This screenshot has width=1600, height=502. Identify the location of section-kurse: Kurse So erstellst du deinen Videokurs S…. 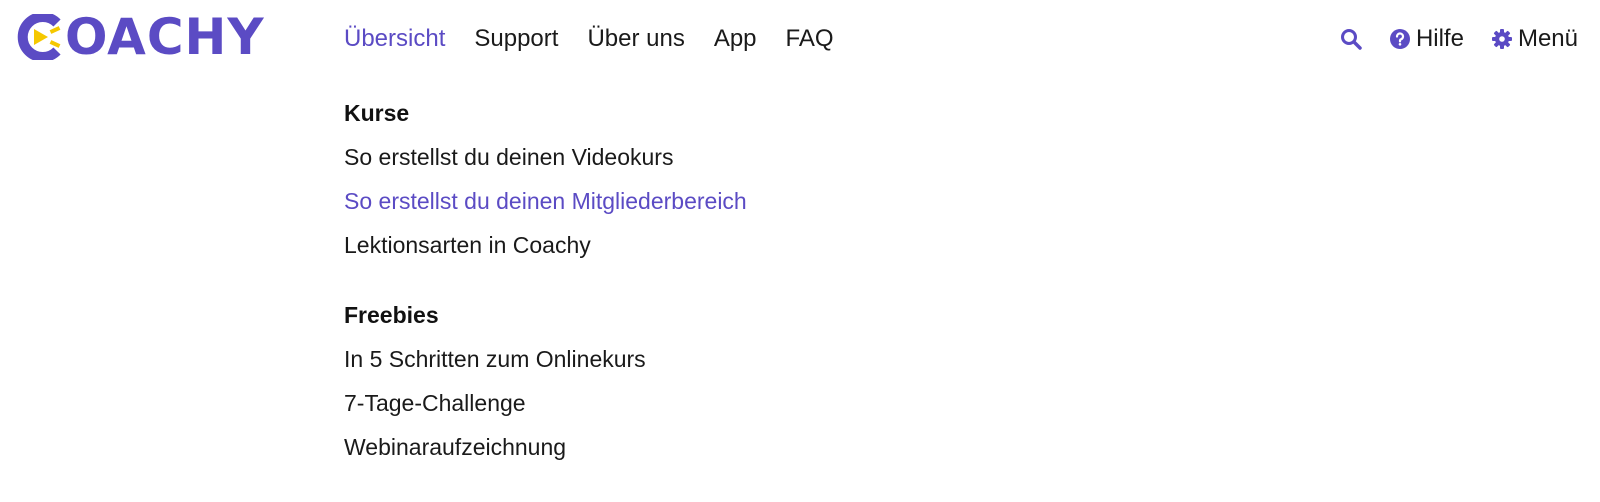
(545, 179).